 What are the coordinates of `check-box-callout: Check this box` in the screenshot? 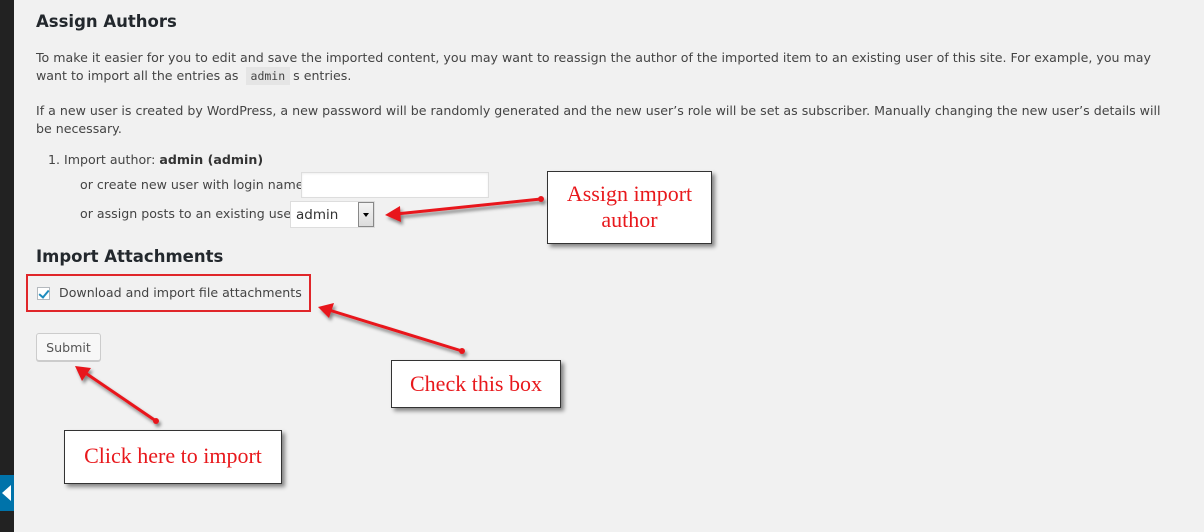 It's located at (476, 384).